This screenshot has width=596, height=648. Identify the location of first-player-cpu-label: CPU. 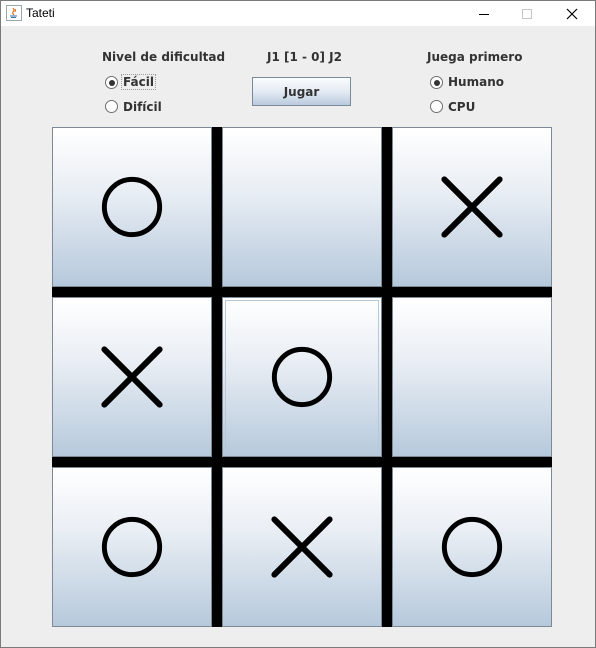
(461, 107).